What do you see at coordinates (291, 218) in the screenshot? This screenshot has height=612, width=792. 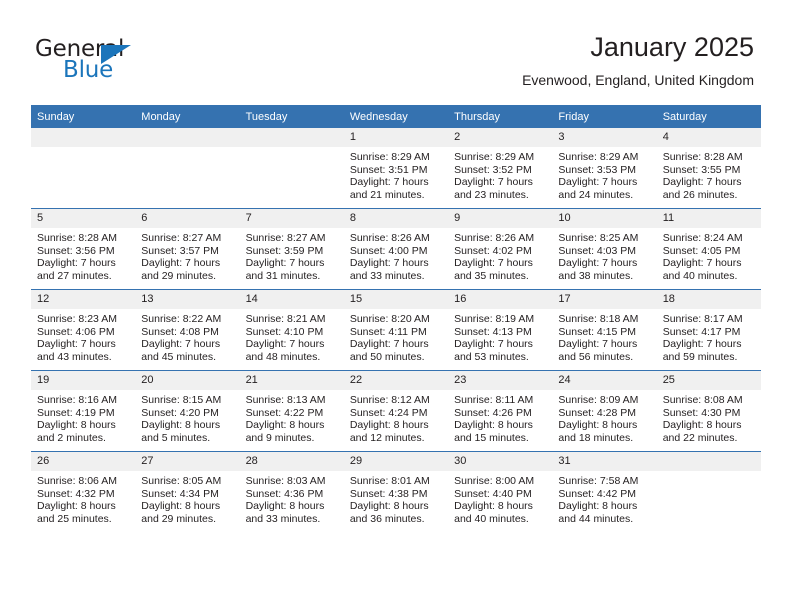 I see `day-number: 7` at bounding box center [291, 218].